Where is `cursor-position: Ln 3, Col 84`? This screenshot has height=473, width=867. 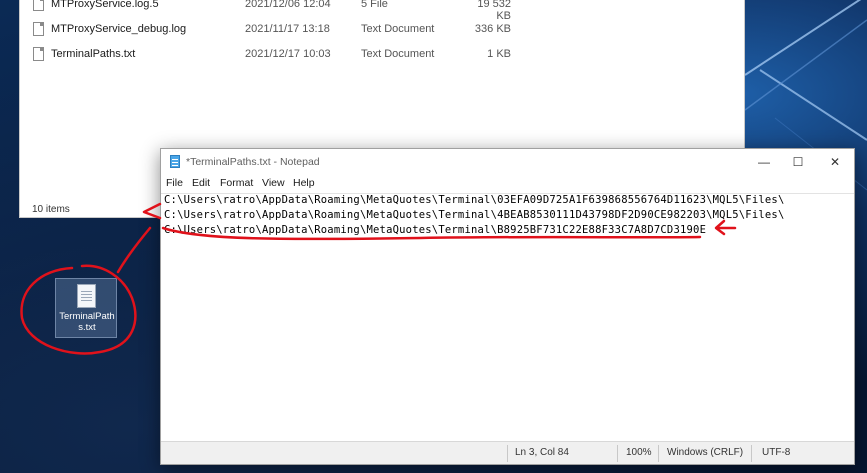
cursor-position: Ln 3, Col 84 is located at coordinates (542, 452).